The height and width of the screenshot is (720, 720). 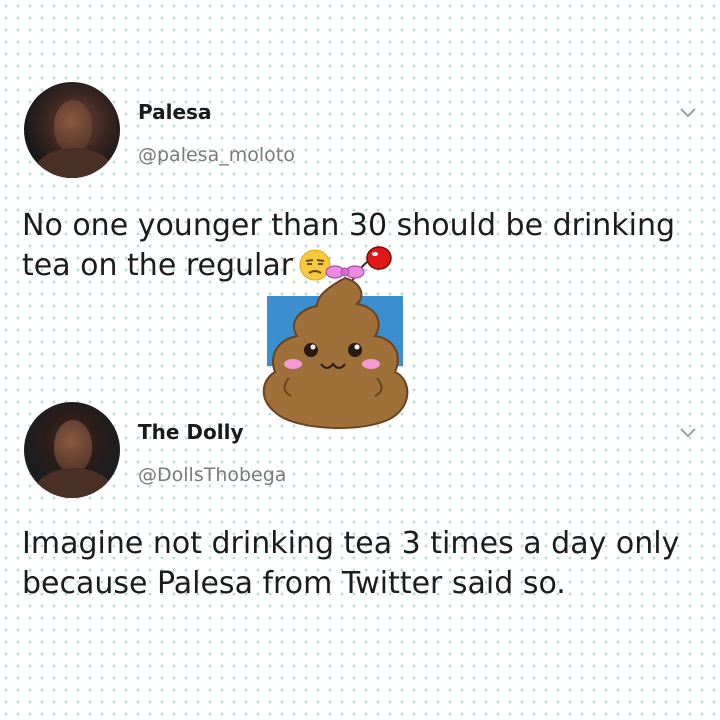 I want to click on user-handle: @DollsThobega, so click(x=212, y=475).